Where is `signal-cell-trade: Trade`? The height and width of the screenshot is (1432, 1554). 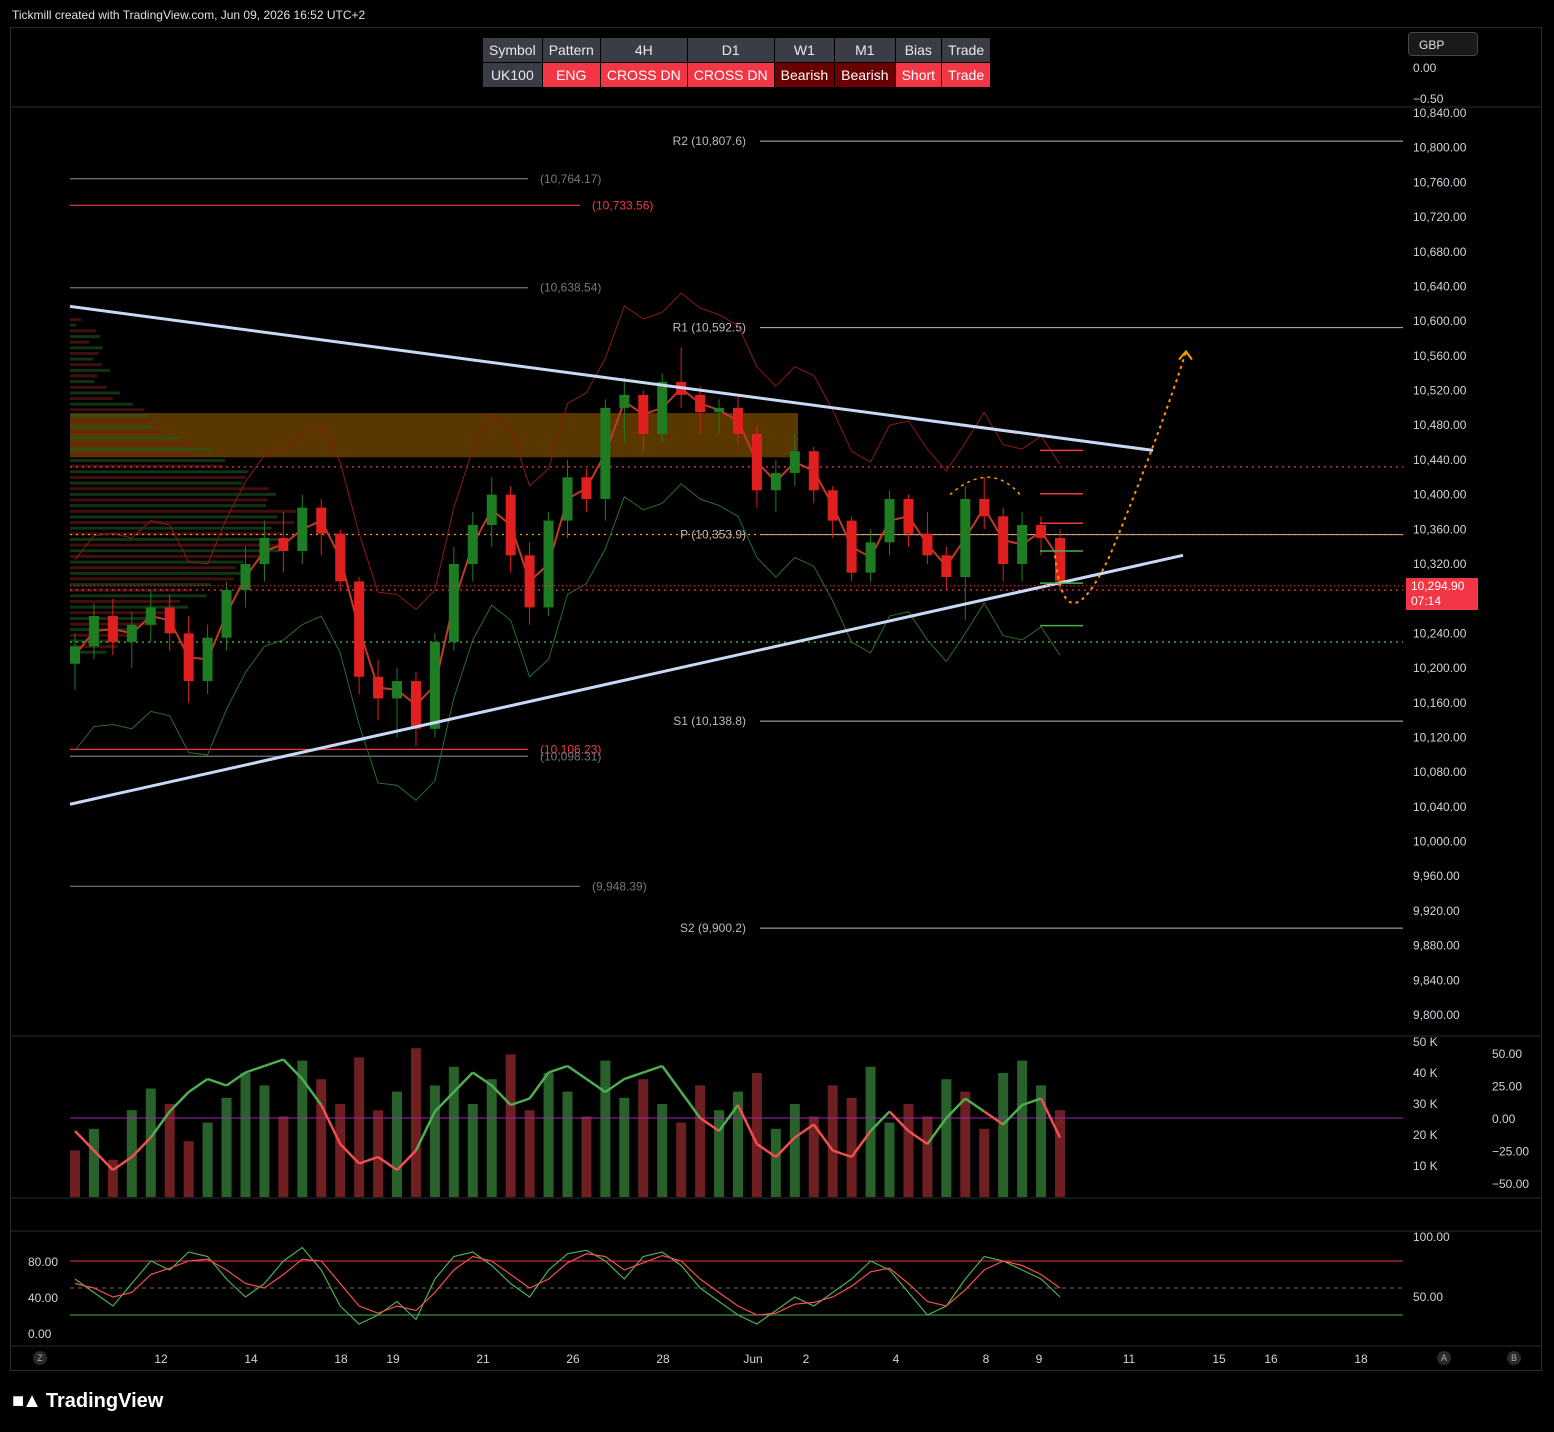 signal-cell-trade: Trade is located at coordinates (966, 75).